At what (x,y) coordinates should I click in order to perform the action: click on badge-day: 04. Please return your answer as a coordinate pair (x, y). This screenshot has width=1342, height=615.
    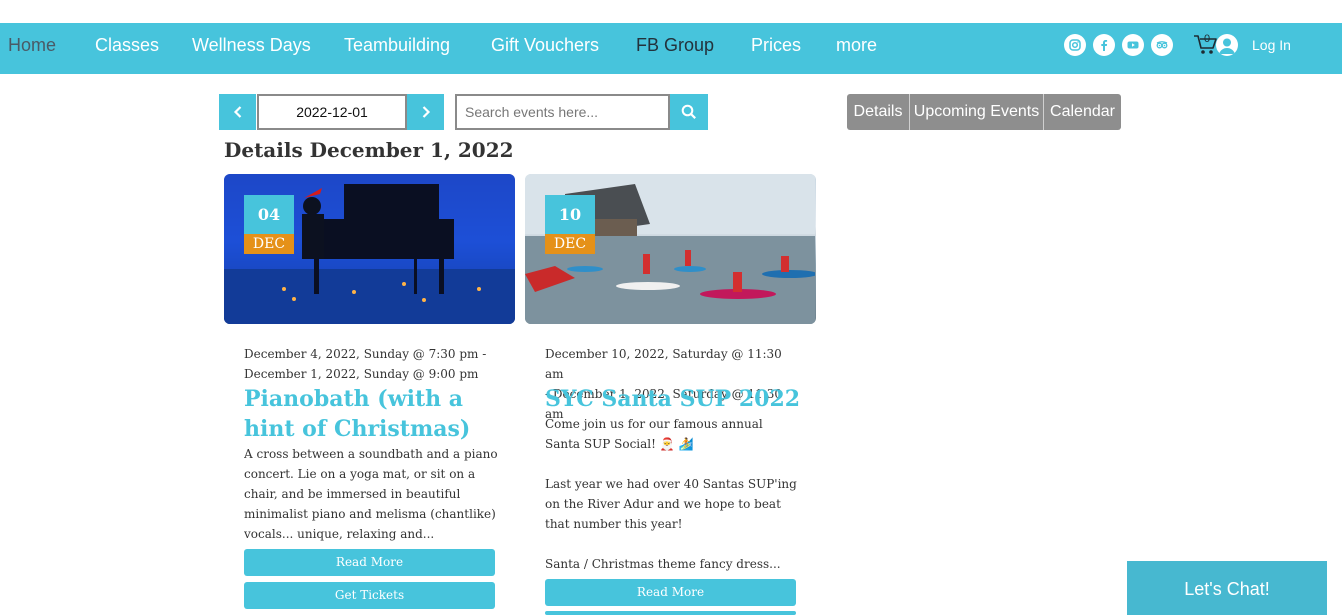
    Looking at the image, I should click on (269, 214).